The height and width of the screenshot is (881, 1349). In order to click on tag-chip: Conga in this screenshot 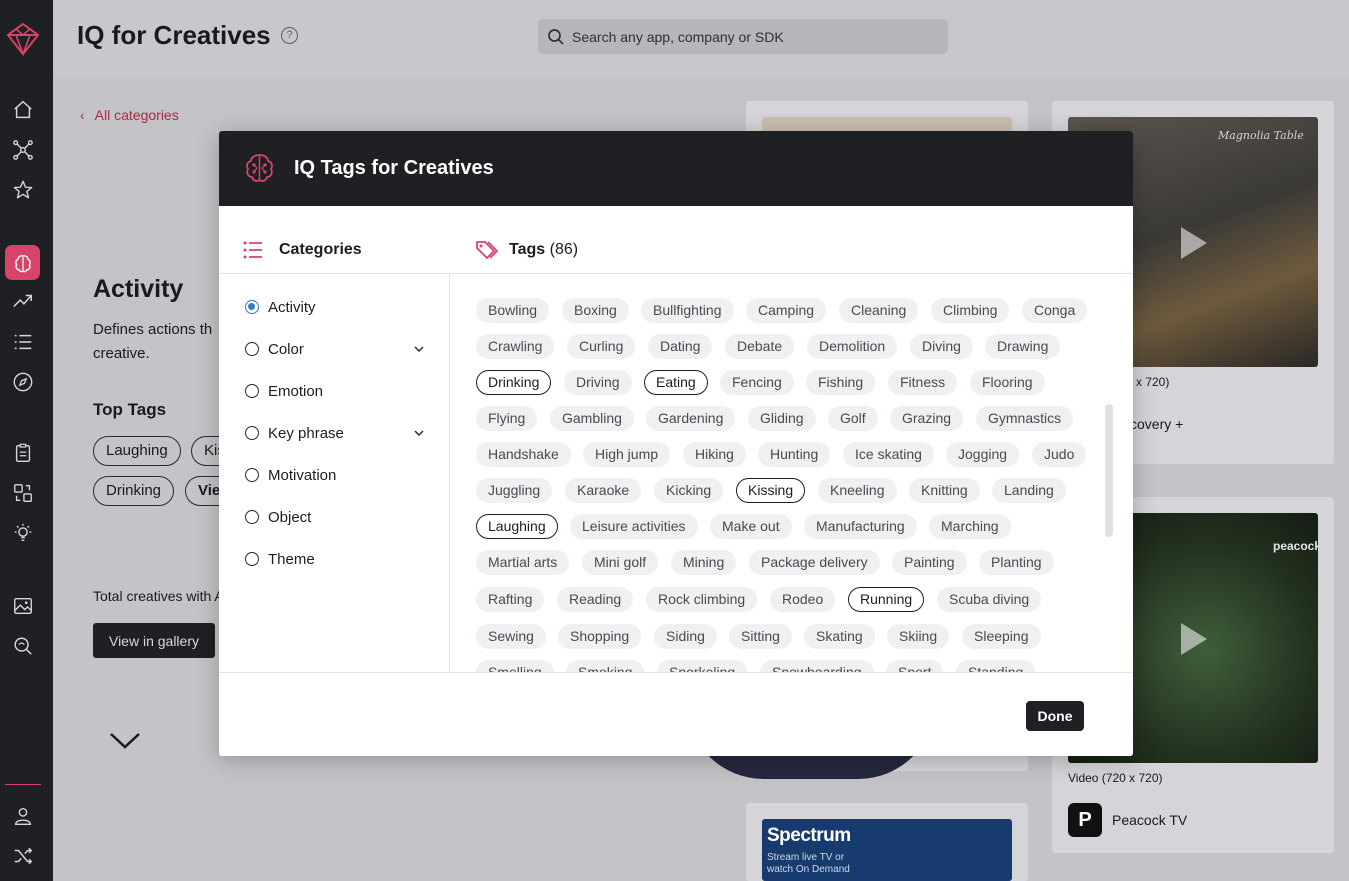, I will do `click(1055, 310)`.